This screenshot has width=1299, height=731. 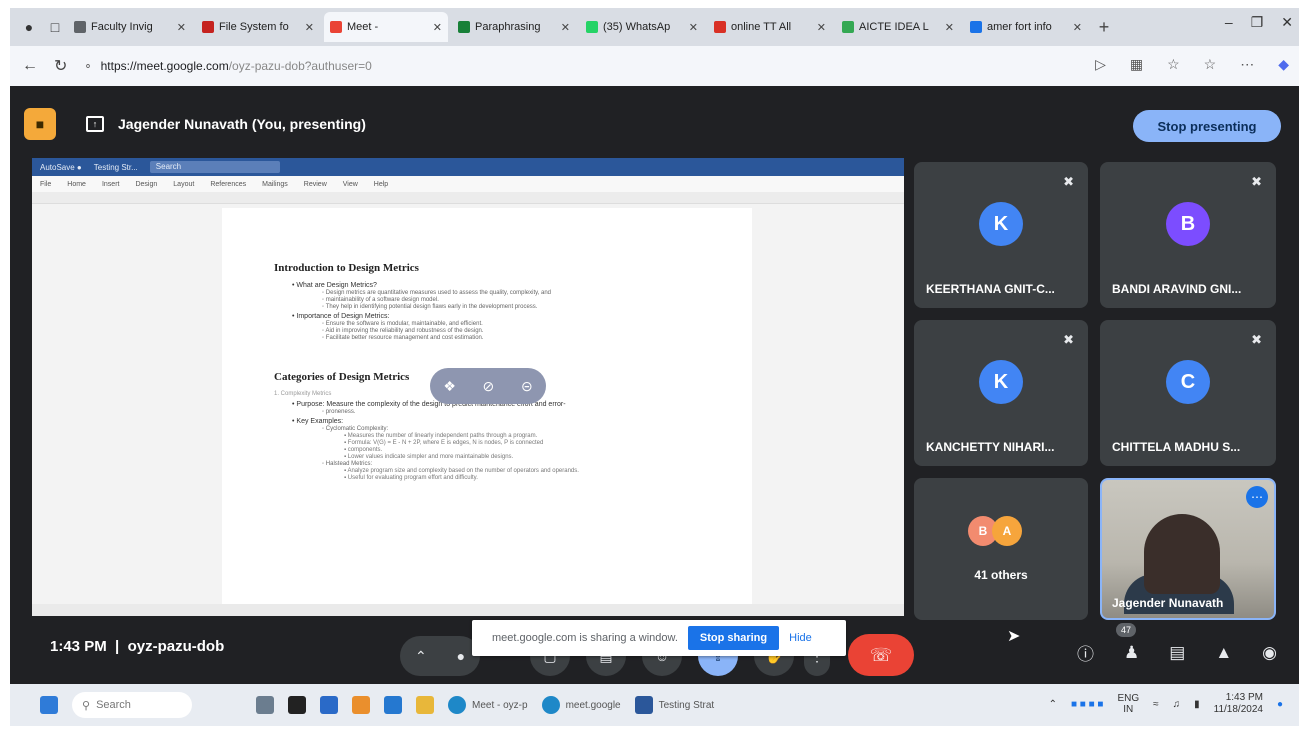 What do you see at coordinates (350, 184) in the screenshot?
I see `word-menu-item: View` at bounding box center [350, 184].